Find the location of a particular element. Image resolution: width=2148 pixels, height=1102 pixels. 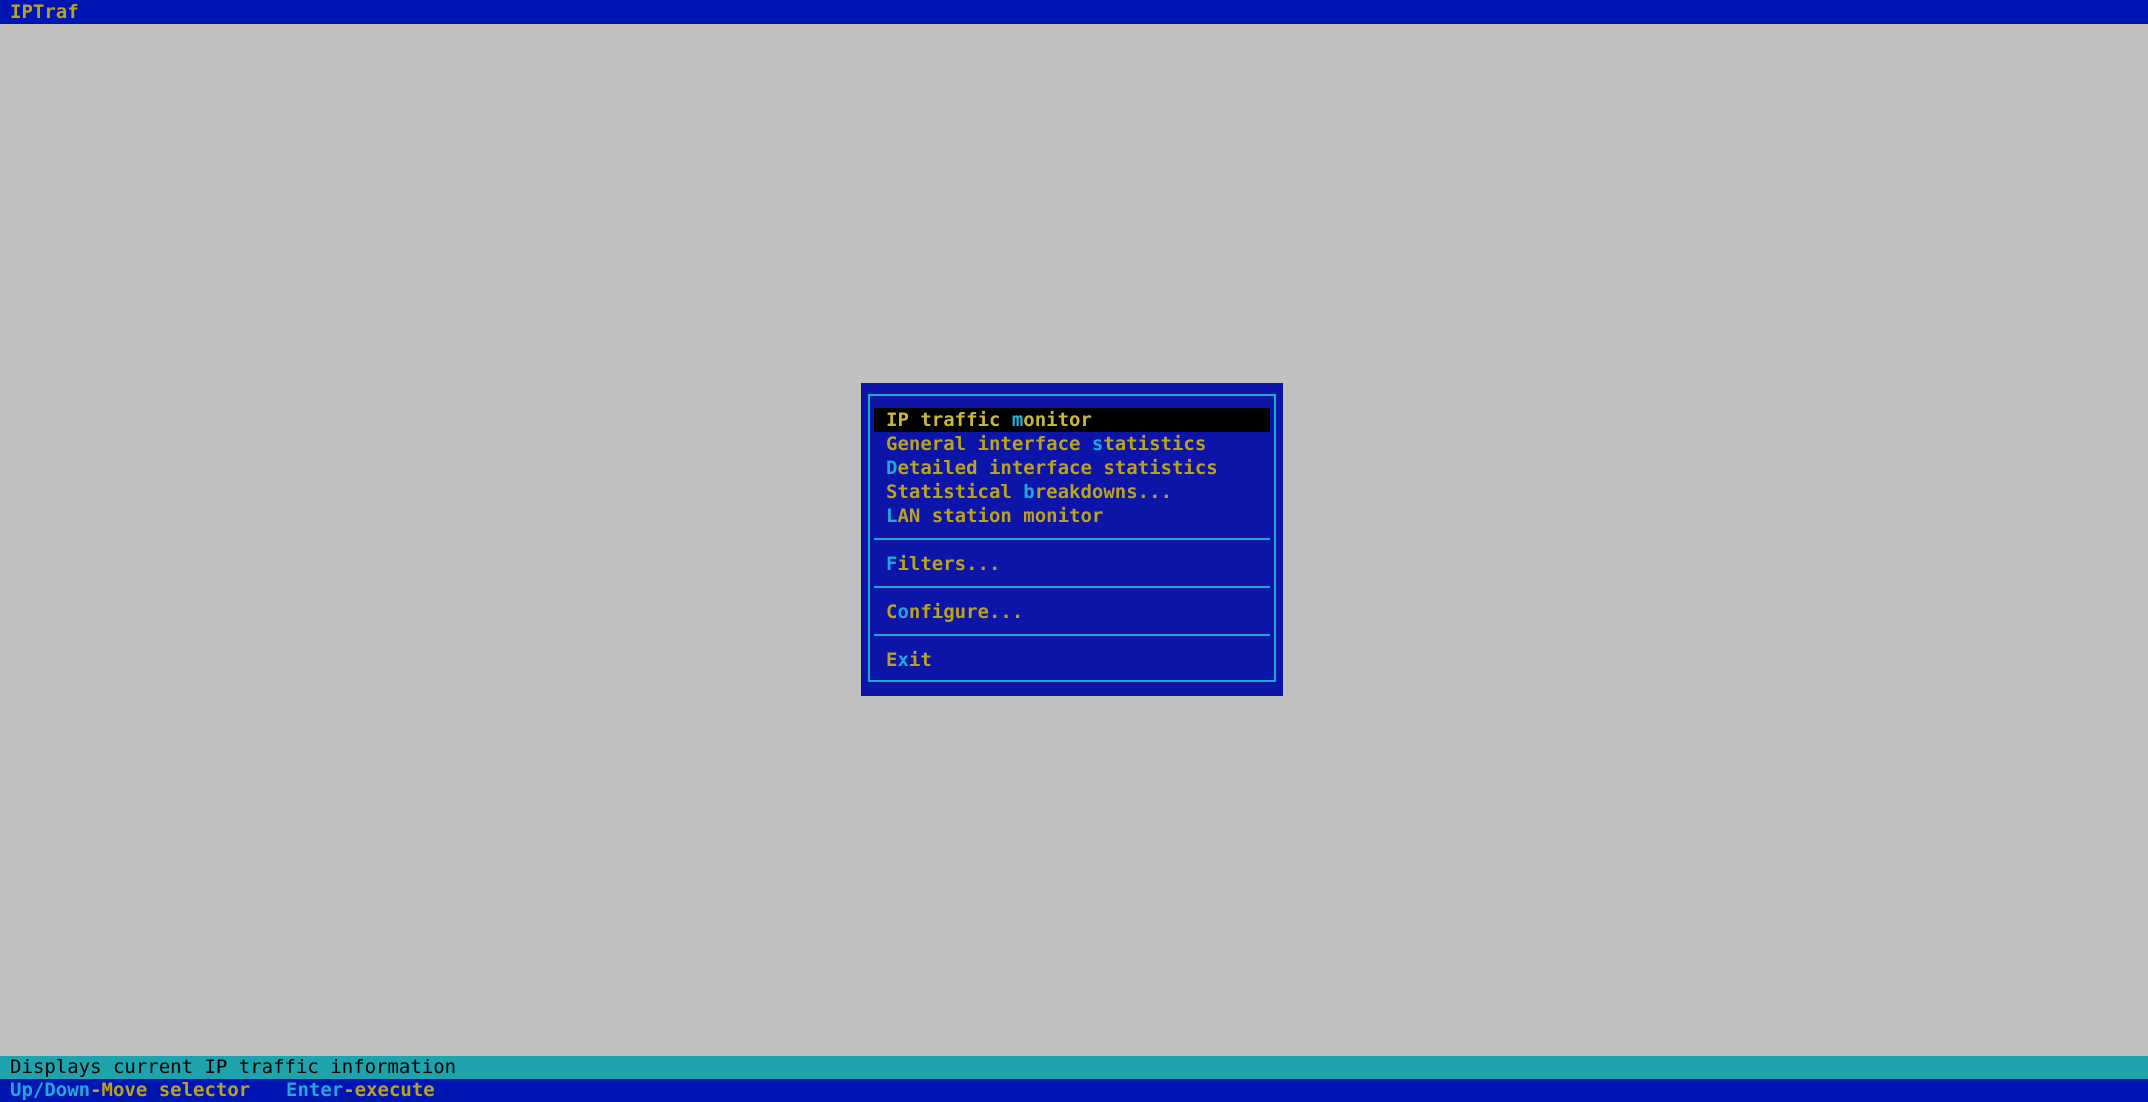

menu-item-hotkey: x is located at coordinates (903, 660).